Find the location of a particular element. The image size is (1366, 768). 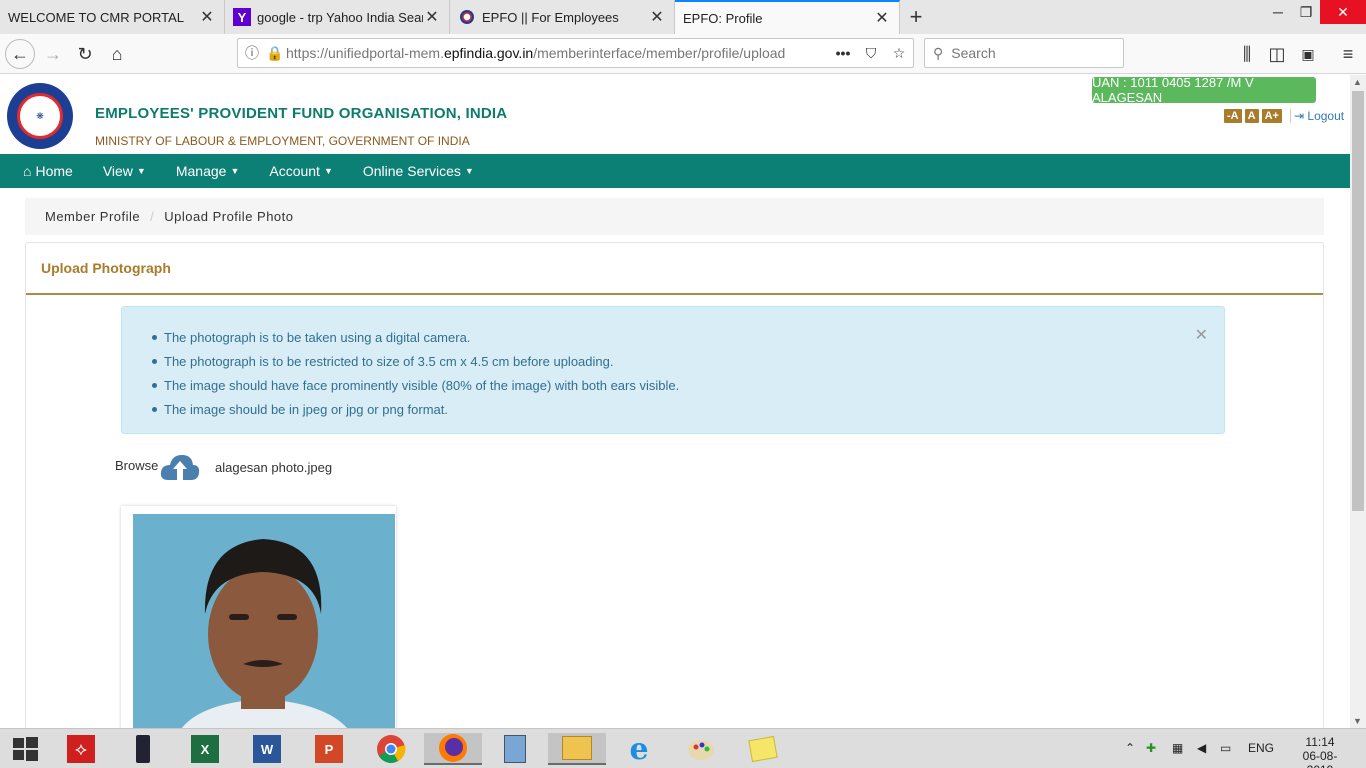

menu-view: View ▼ is located at coordinates (124, 171).